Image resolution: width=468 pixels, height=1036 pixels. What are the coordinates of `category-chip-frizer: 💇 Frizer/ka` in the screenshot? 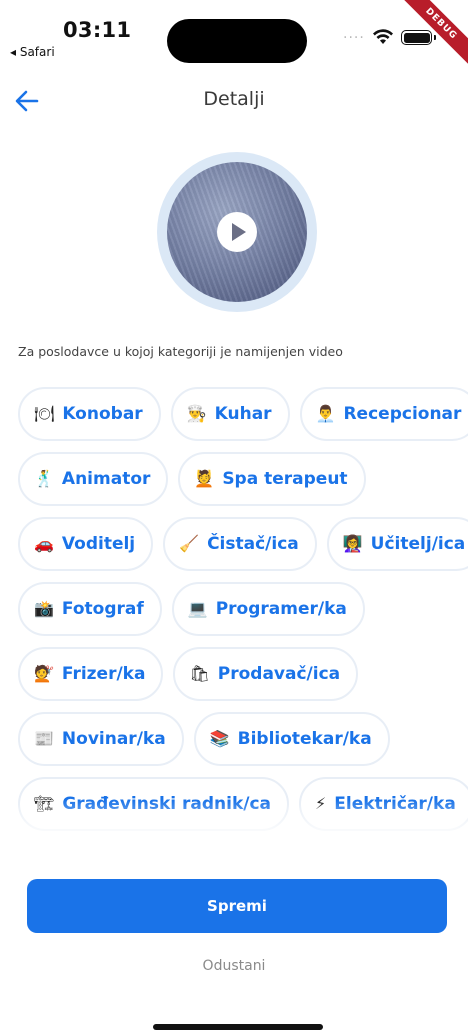 It's located at (91, 674).